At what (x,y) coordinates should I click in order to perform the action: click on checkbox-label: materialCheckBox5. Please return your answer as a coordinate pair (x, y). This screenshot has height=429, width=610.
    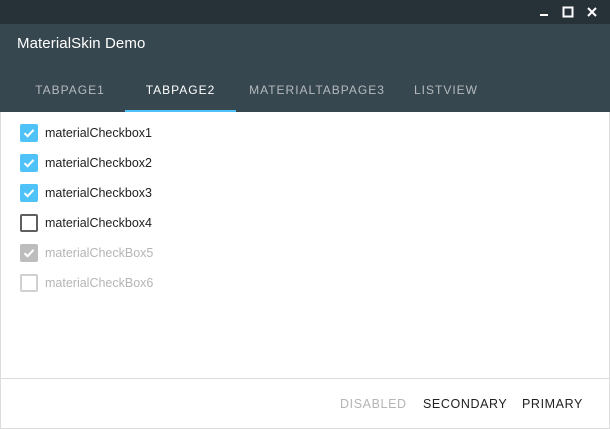
    Looking at the image, I should click on (99, 253).